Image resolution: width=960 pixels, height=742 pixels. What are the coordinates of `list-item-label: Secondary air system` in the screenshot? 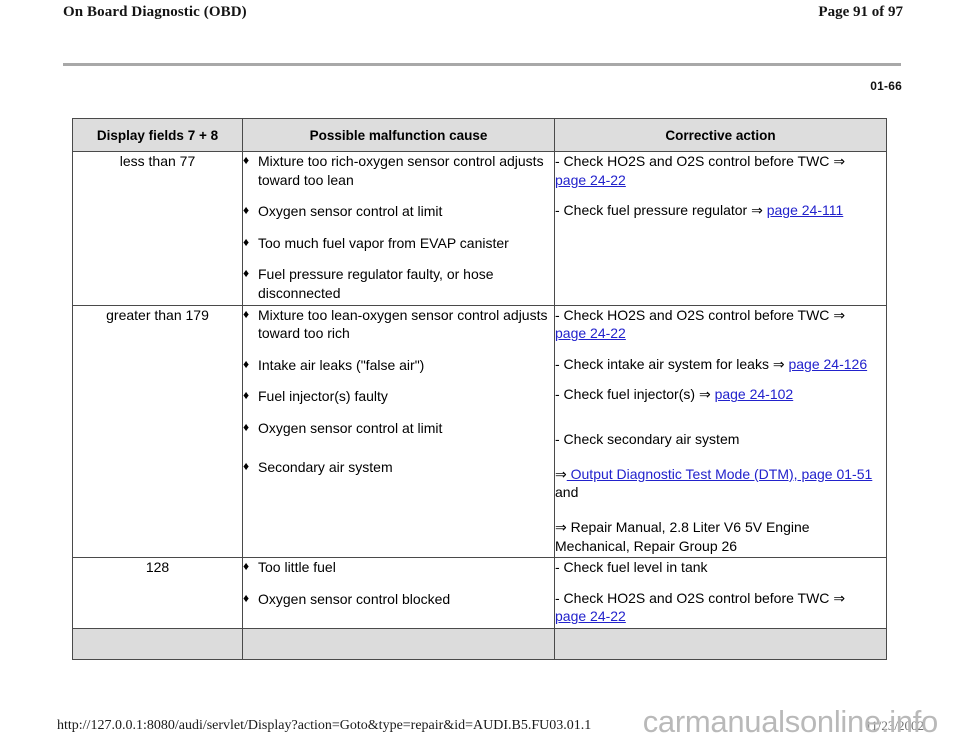 It's located at (325, 466).